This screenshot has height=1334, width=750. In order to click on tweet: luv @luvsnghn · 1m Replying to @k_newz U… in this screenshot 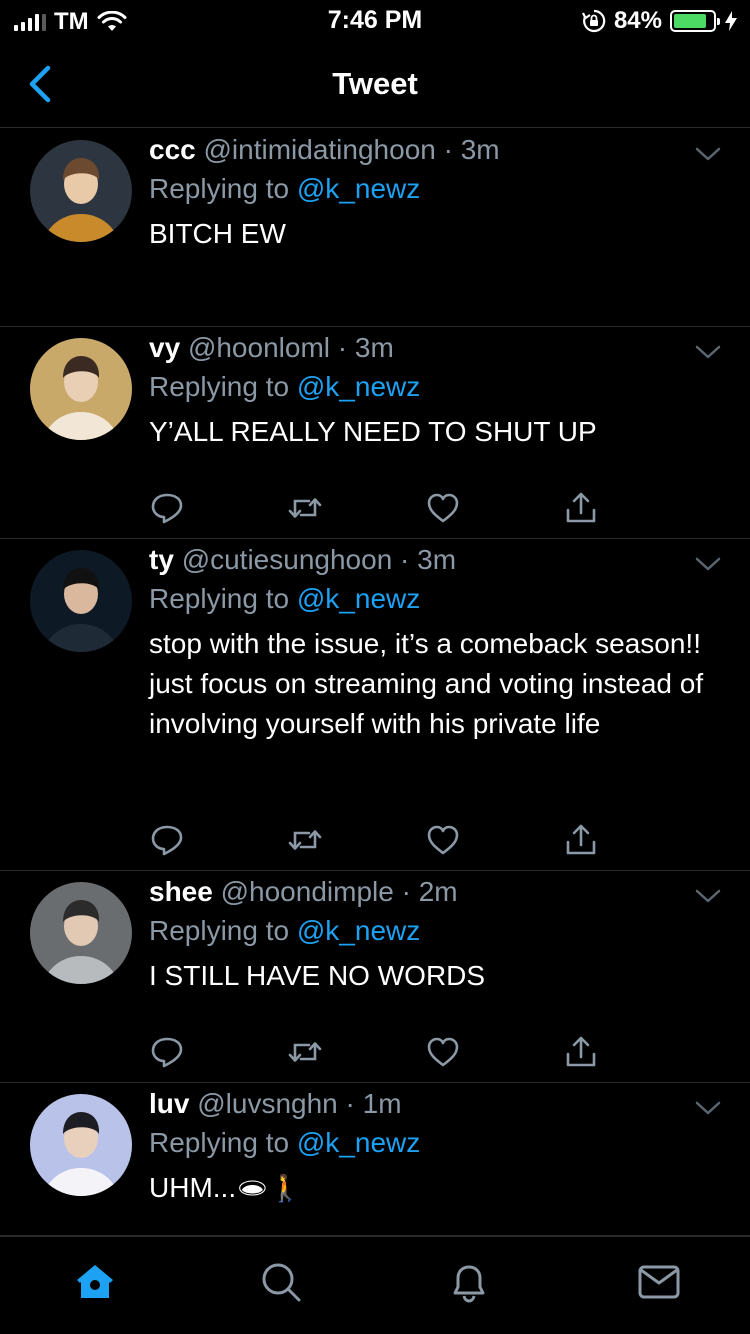, I will do `click(375, 1159)`.